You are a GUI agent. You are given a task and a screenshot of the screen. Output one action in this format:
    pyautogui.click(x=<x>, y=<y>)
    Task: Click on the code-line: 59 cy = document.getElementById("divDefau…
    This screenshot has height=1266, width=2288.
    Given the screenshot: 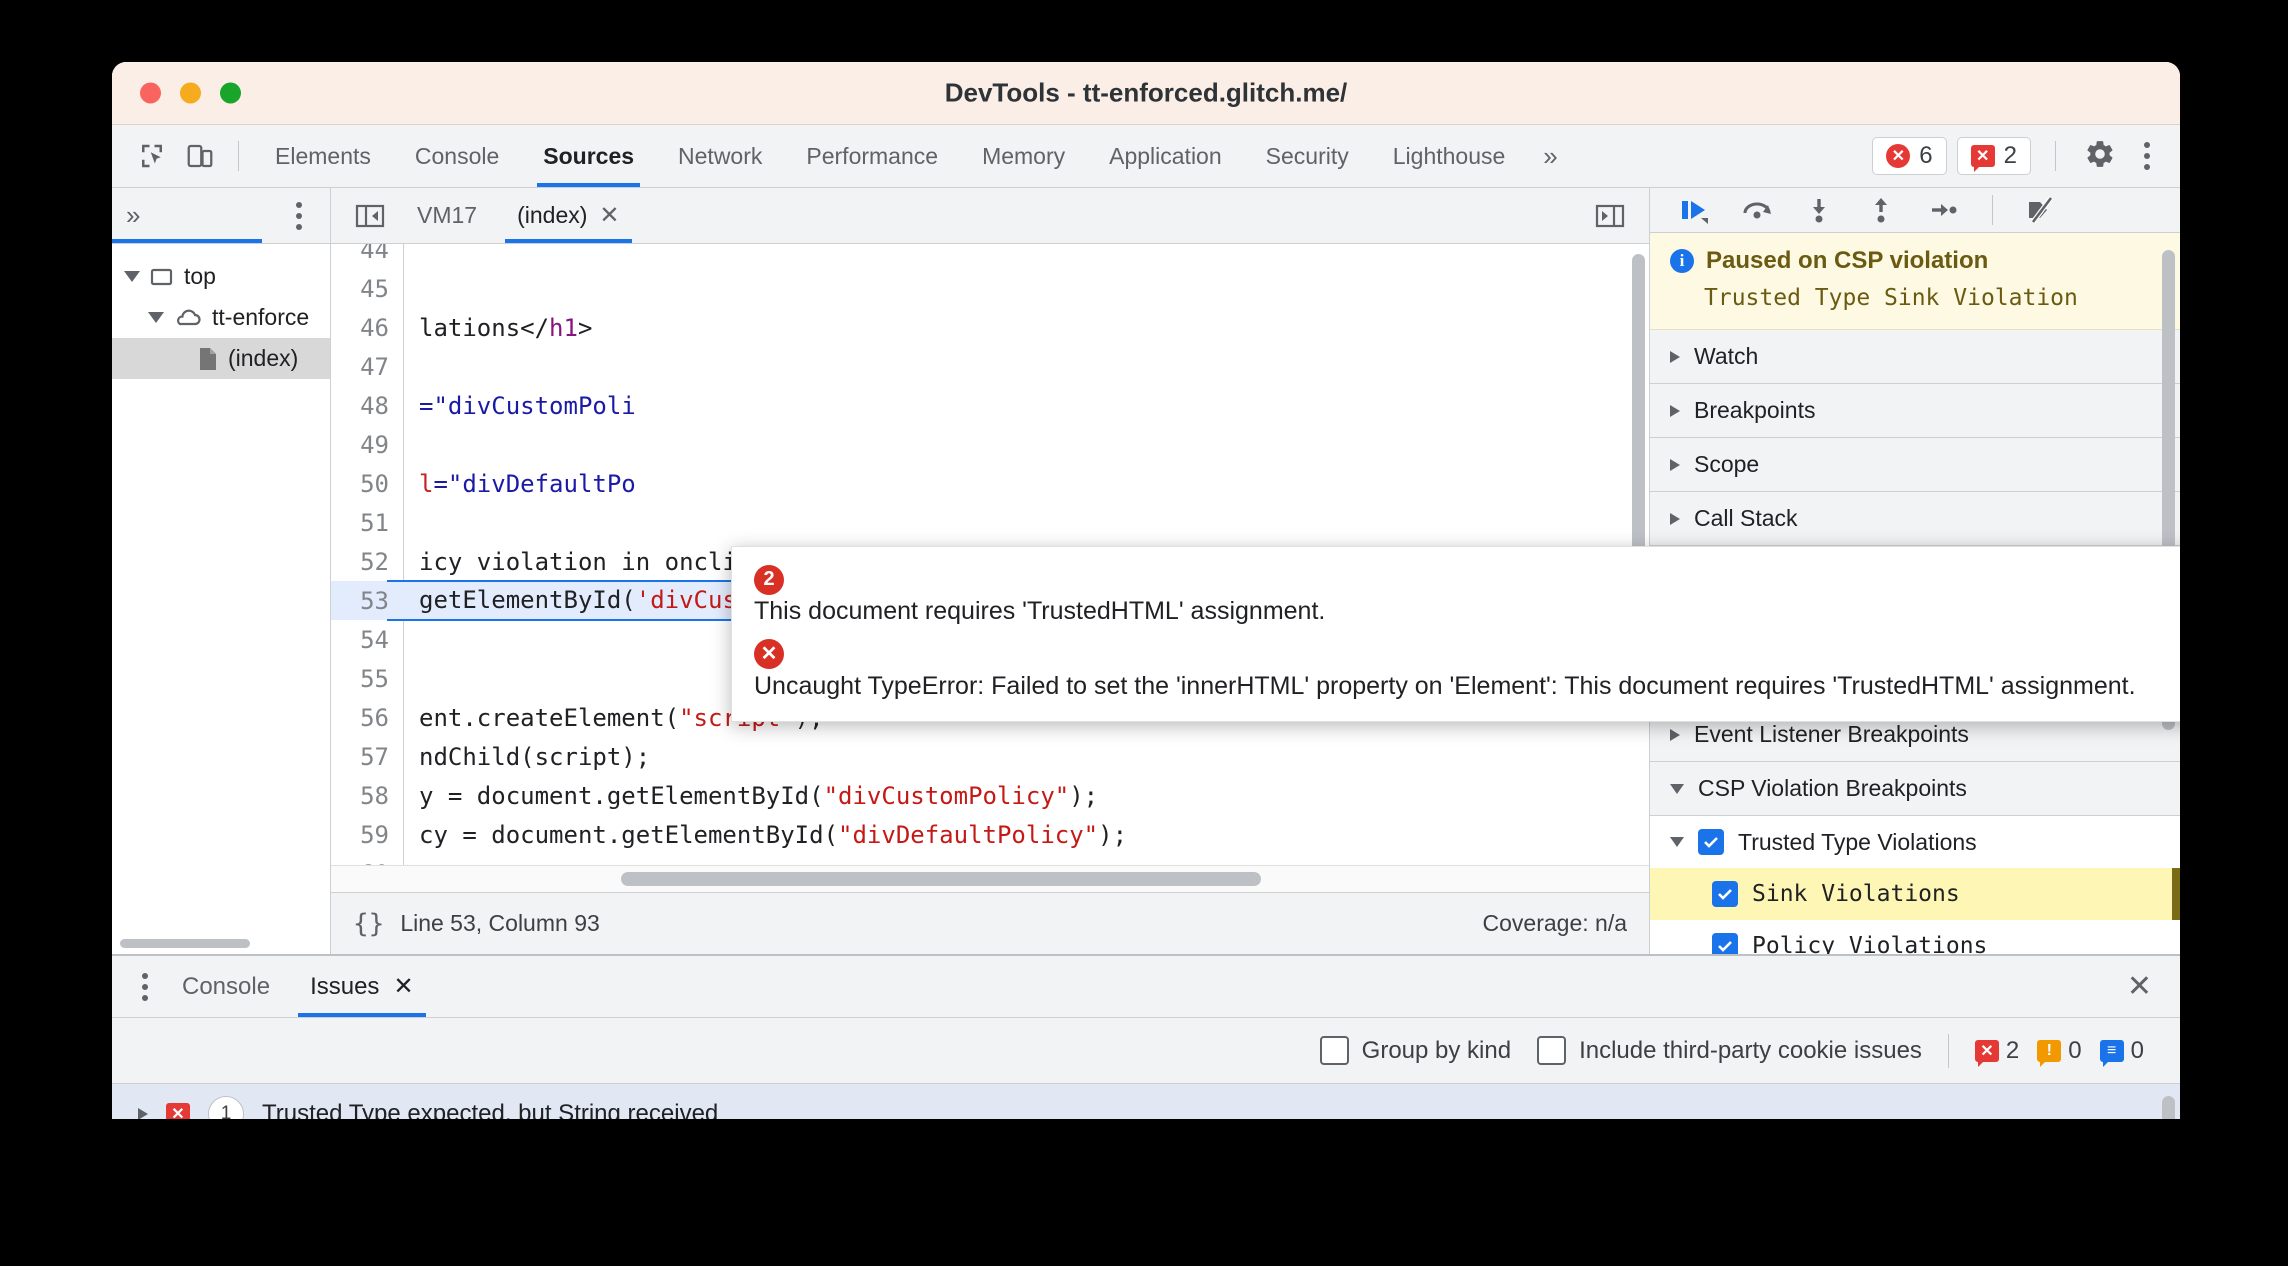 What is the action you would take?
    pyautogui.click(x=990, y=834)
    